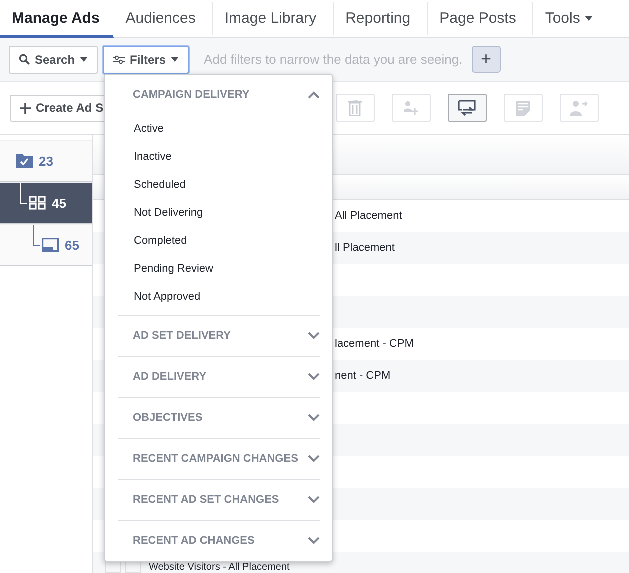  I want to click on grid-icon, so click(37, 203).